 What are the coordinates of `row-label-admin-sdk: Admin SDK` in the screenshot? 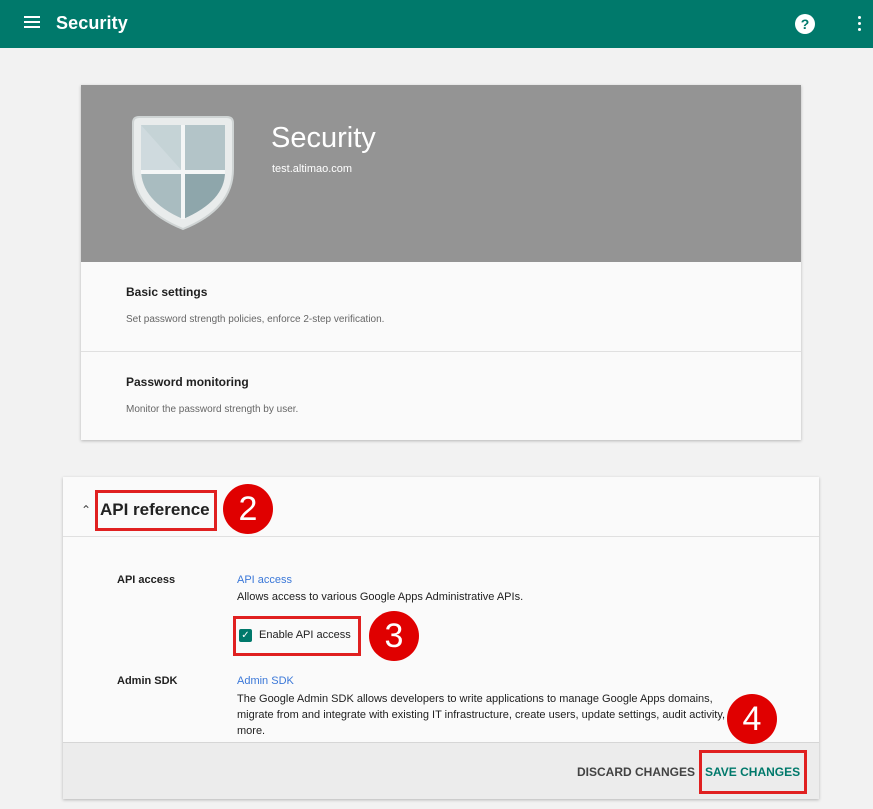 It's located at (147, 681).